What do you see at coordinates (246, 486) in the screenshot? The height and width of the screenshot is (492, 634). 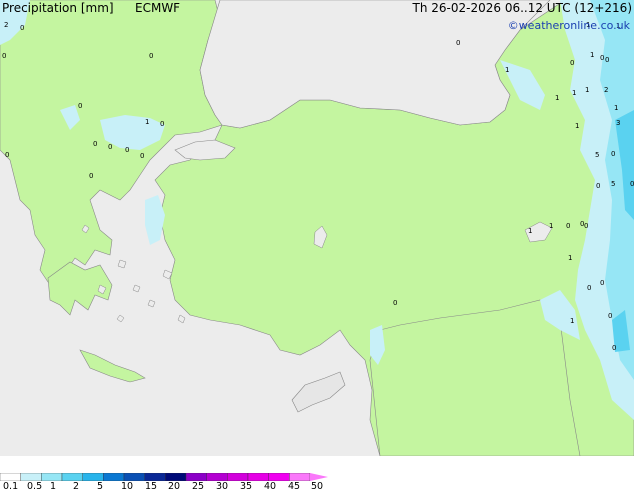 I see `legend-label: 35` at bounding box center [246, 486].